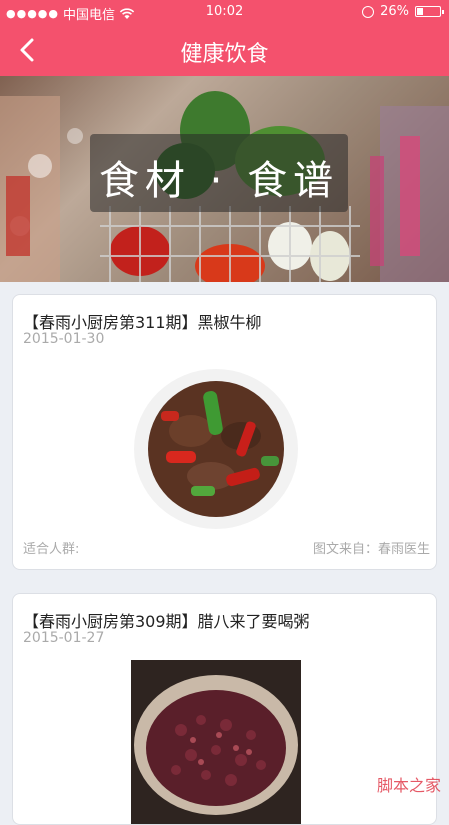 This screenshot has width=449, height=825. What do you see at coordinates (219, 181) in the screenshot?
I see `banner-caption: 食材 · 食谱` at bounding box center [219, 181].